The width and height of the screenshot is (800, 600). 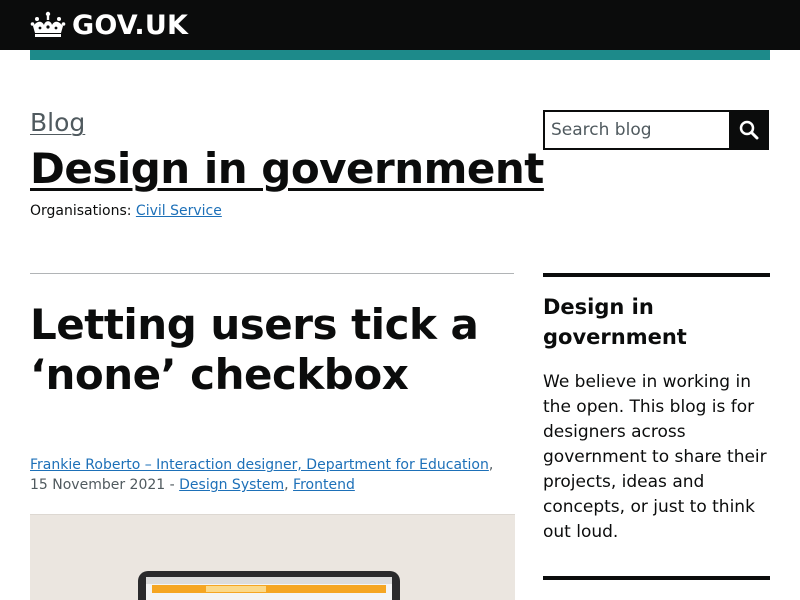 I want to click on search-form, so click(x=656, y=130).